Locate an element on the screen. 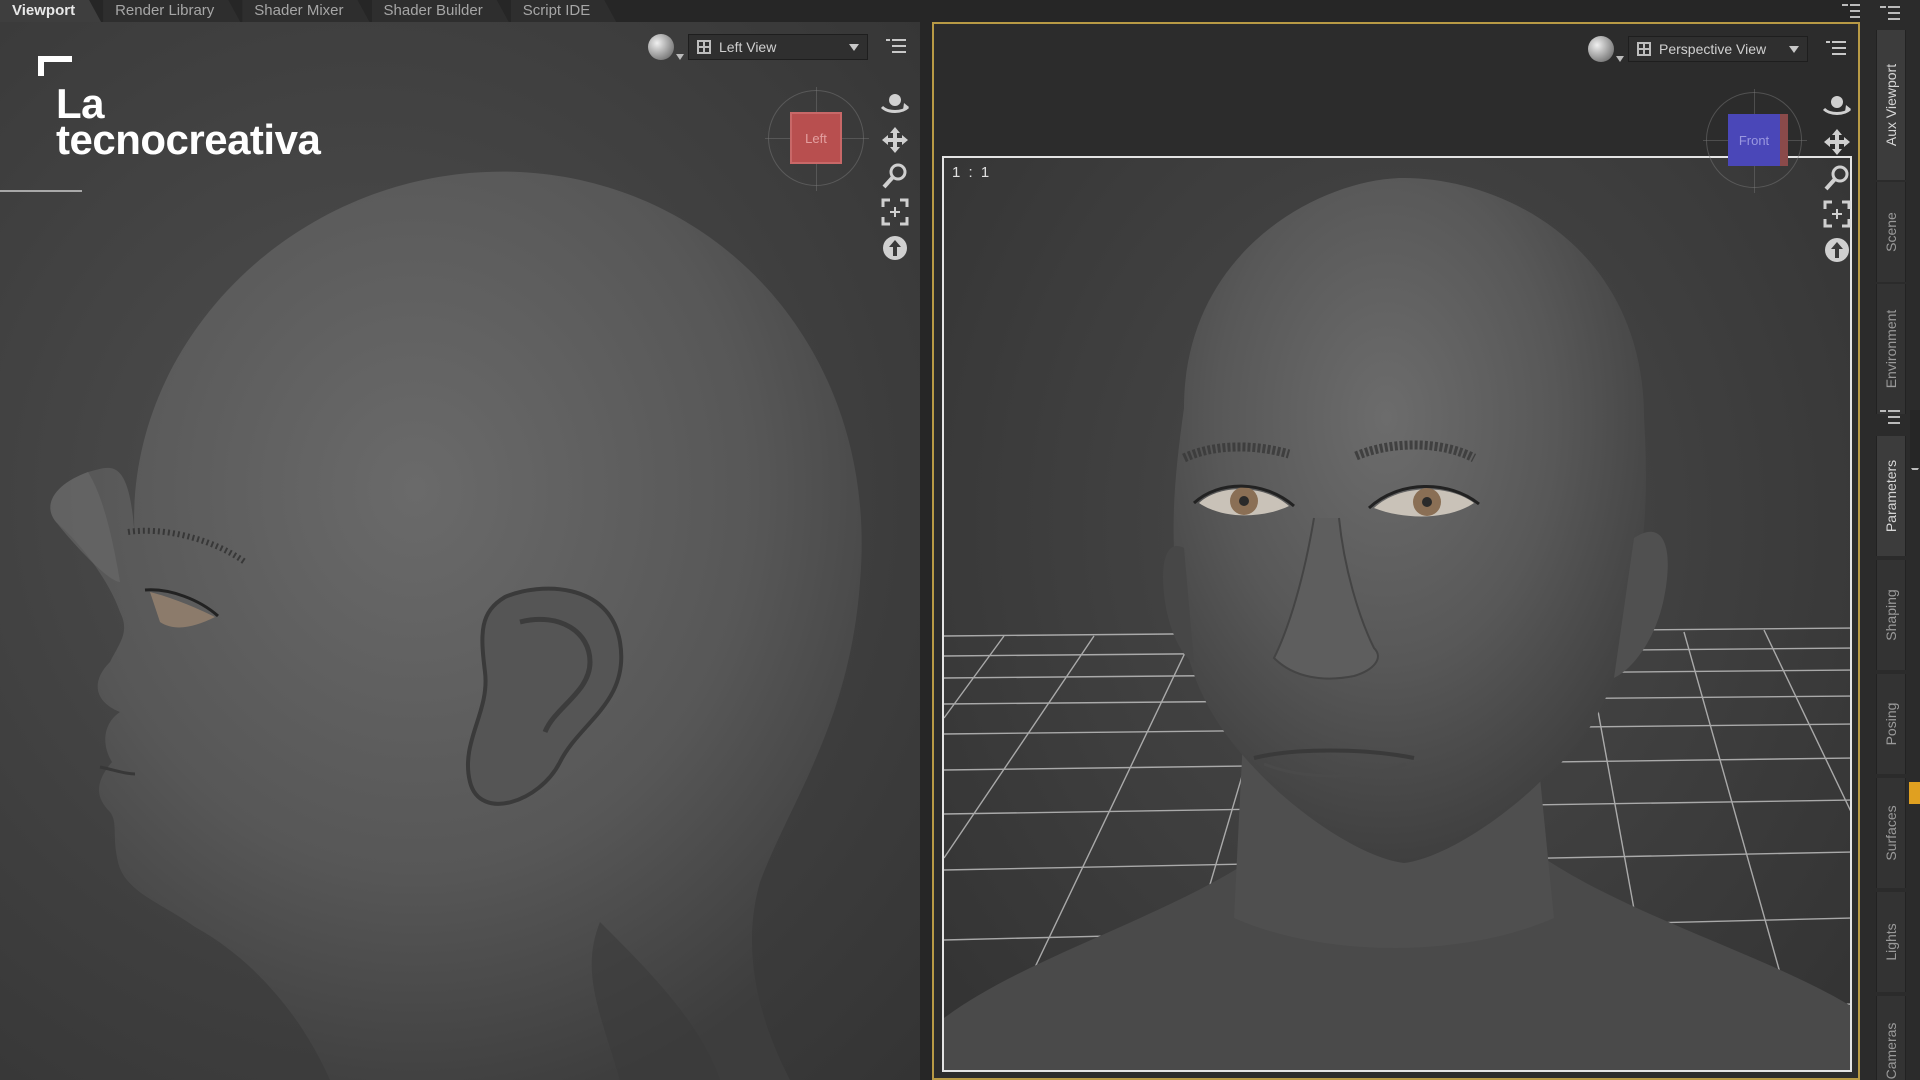 This screenshot has width=1920, height=1080. tab-bar-menu-icon is located at coordinates (1852, 11).